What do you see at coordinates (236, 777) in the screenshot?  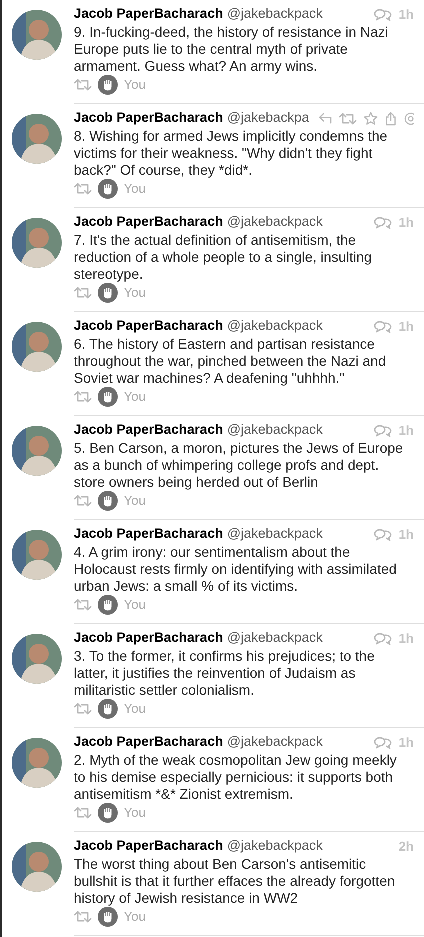 I see `tweet-text: 2. Myth of the weak cosmopolitan Jew going meekly to his demise especially pernicious: it supports both antisemitism *&* Zionist extremism.` at bounding box center [236, 777].